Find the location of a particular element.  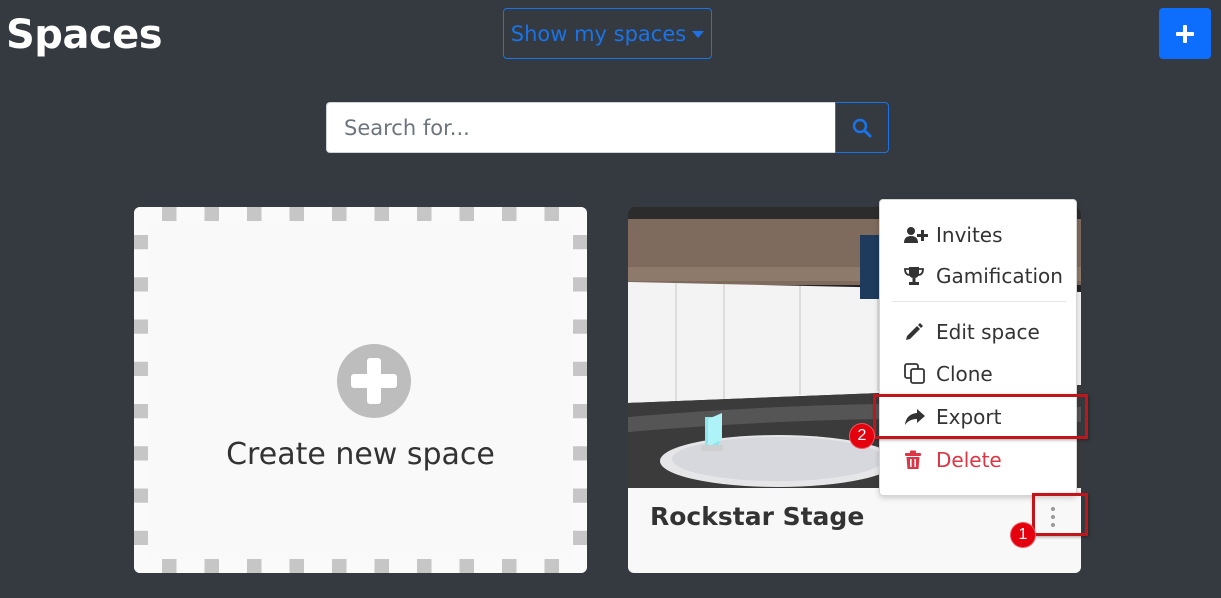

menu-item-export: Export is located at coordinates (978, 417).